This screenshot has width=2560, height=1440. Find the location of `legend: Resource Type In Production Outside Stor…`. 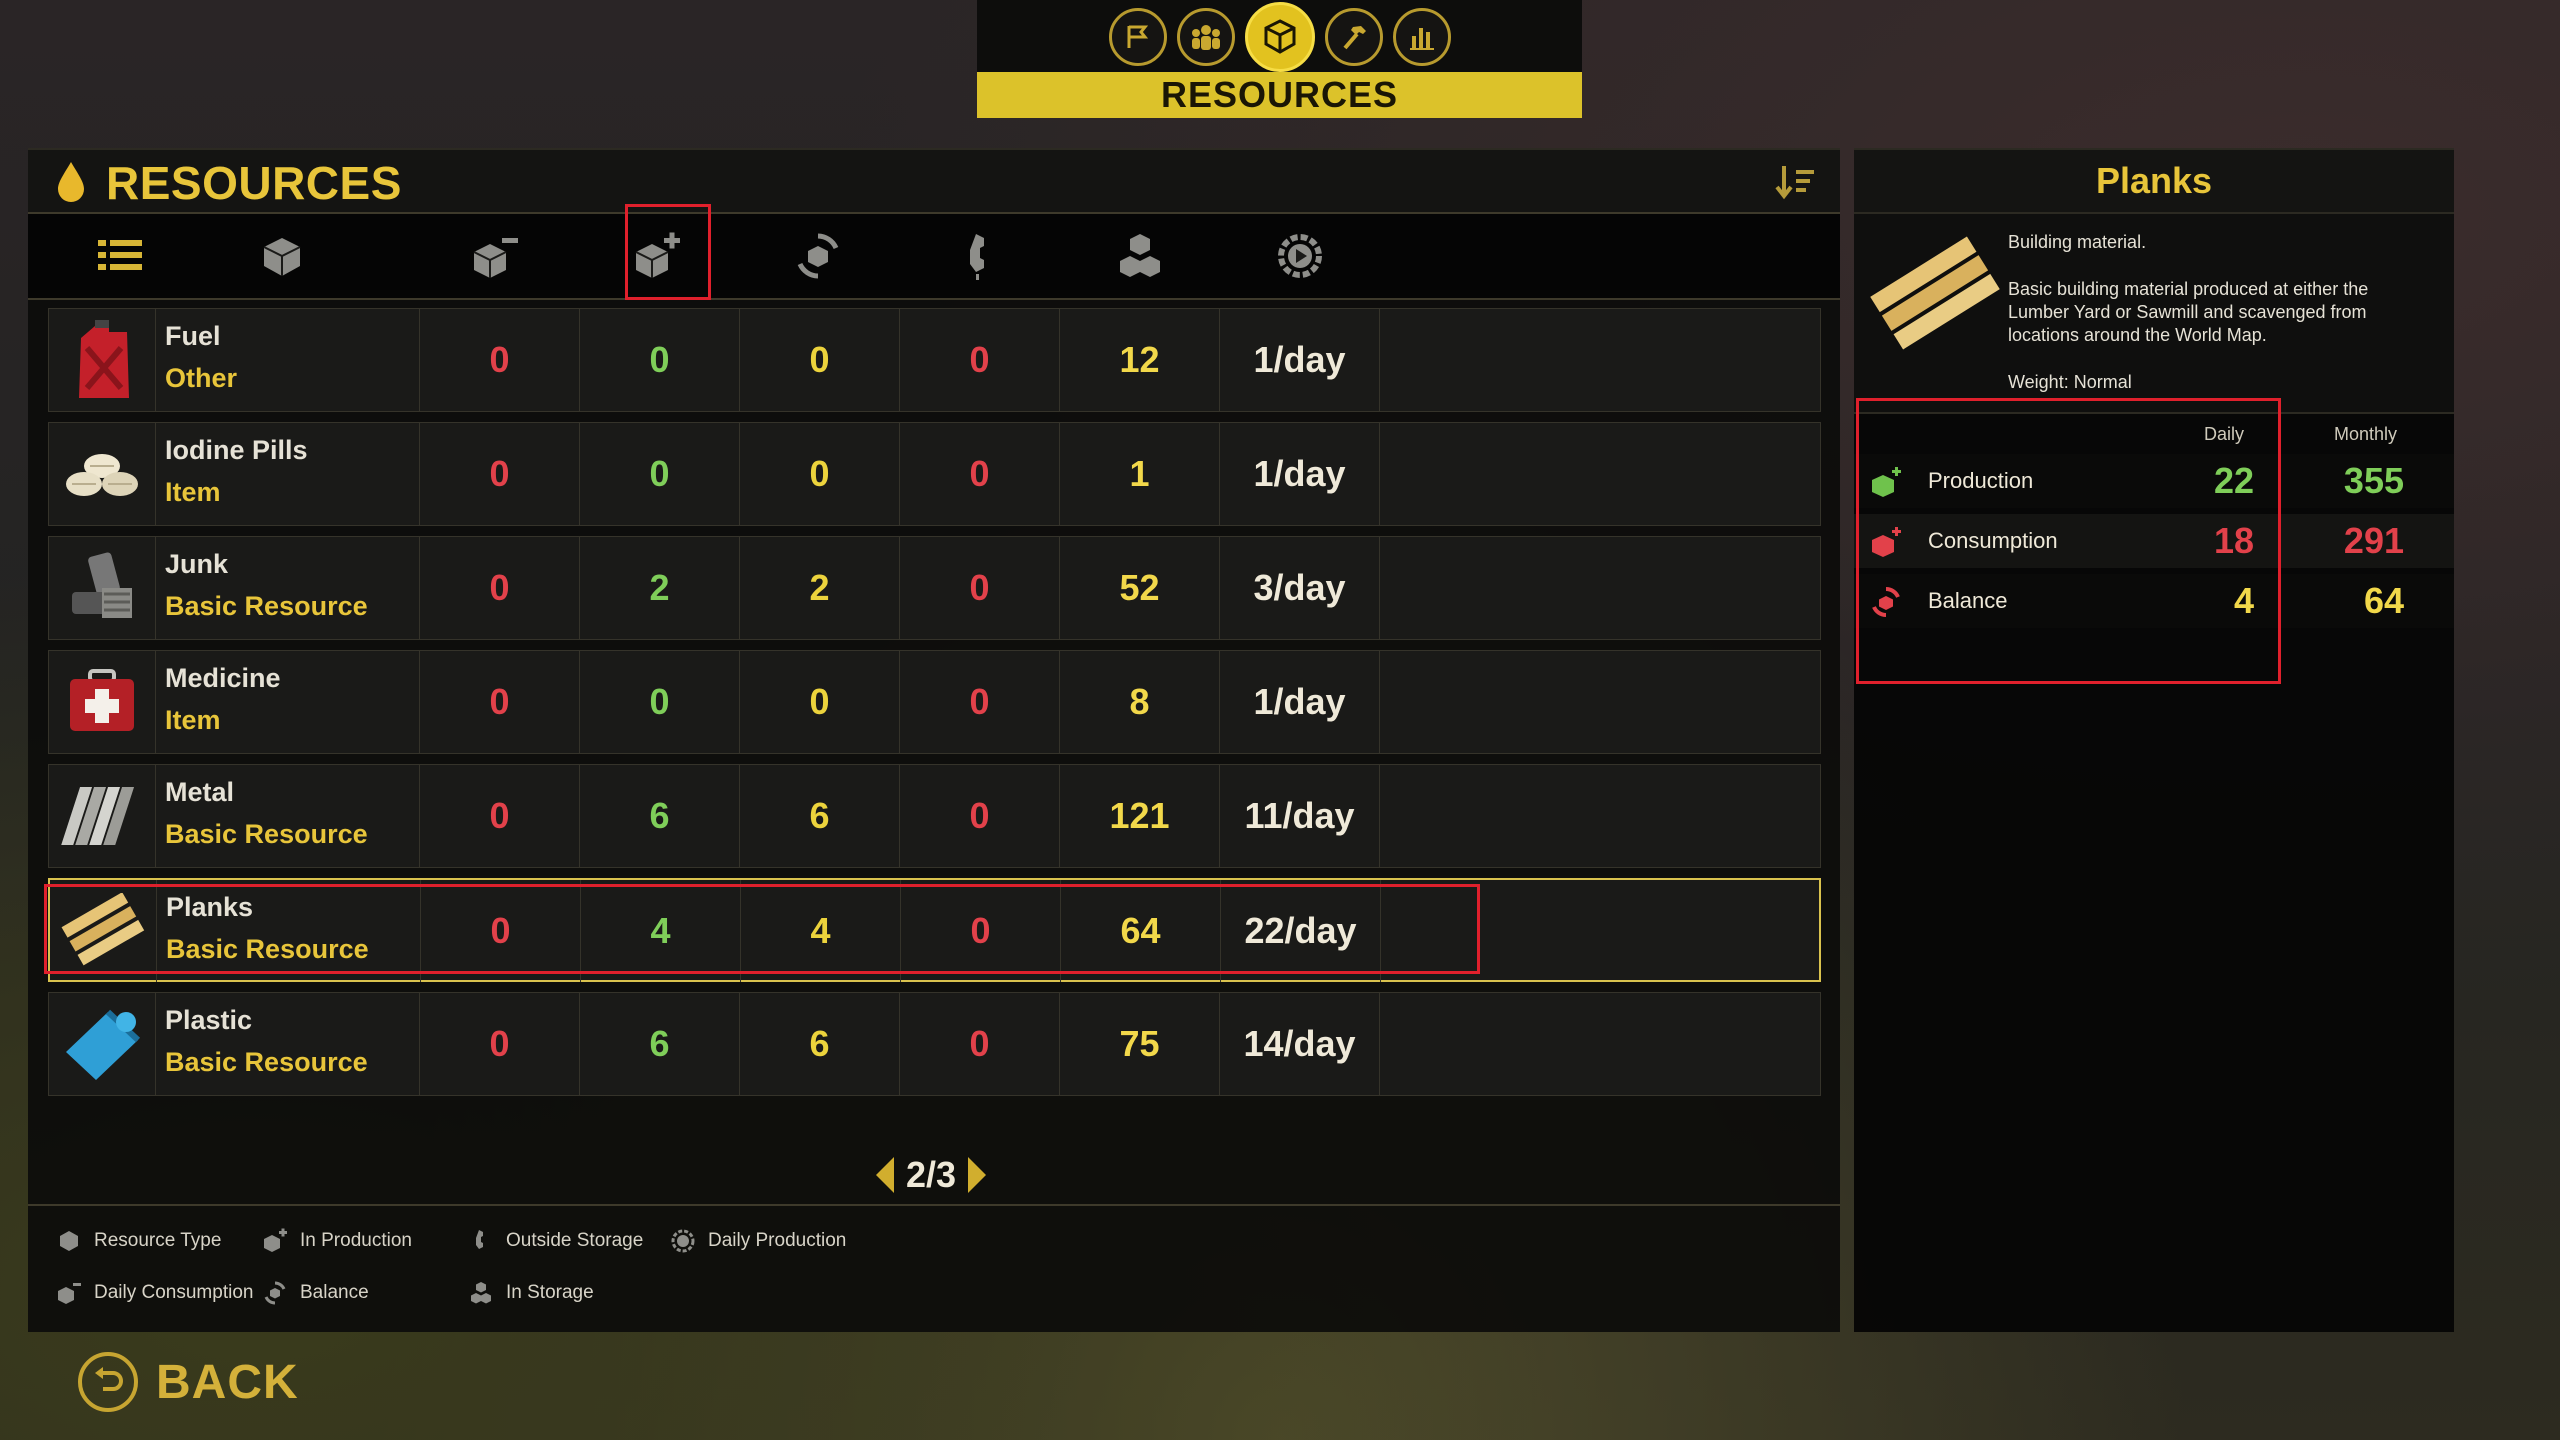

legend: Resource Type In Production Outside Stor… is located at coordinates (934, 1269).